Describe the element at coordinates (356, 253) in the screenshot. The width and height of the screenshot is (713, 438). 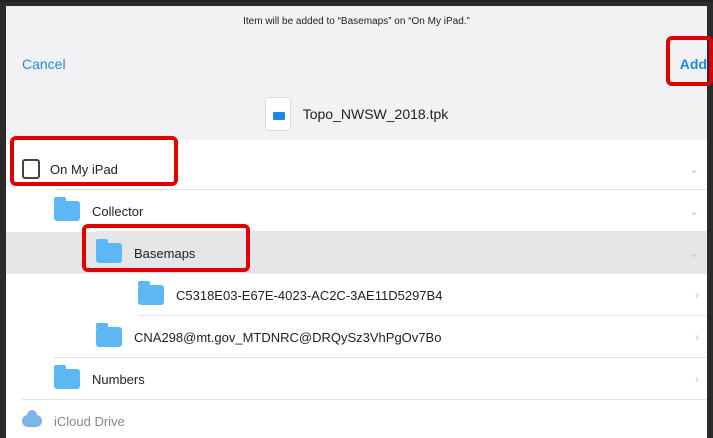
I see `tree-item-basemaps: Basemaps ⌄` at that location.